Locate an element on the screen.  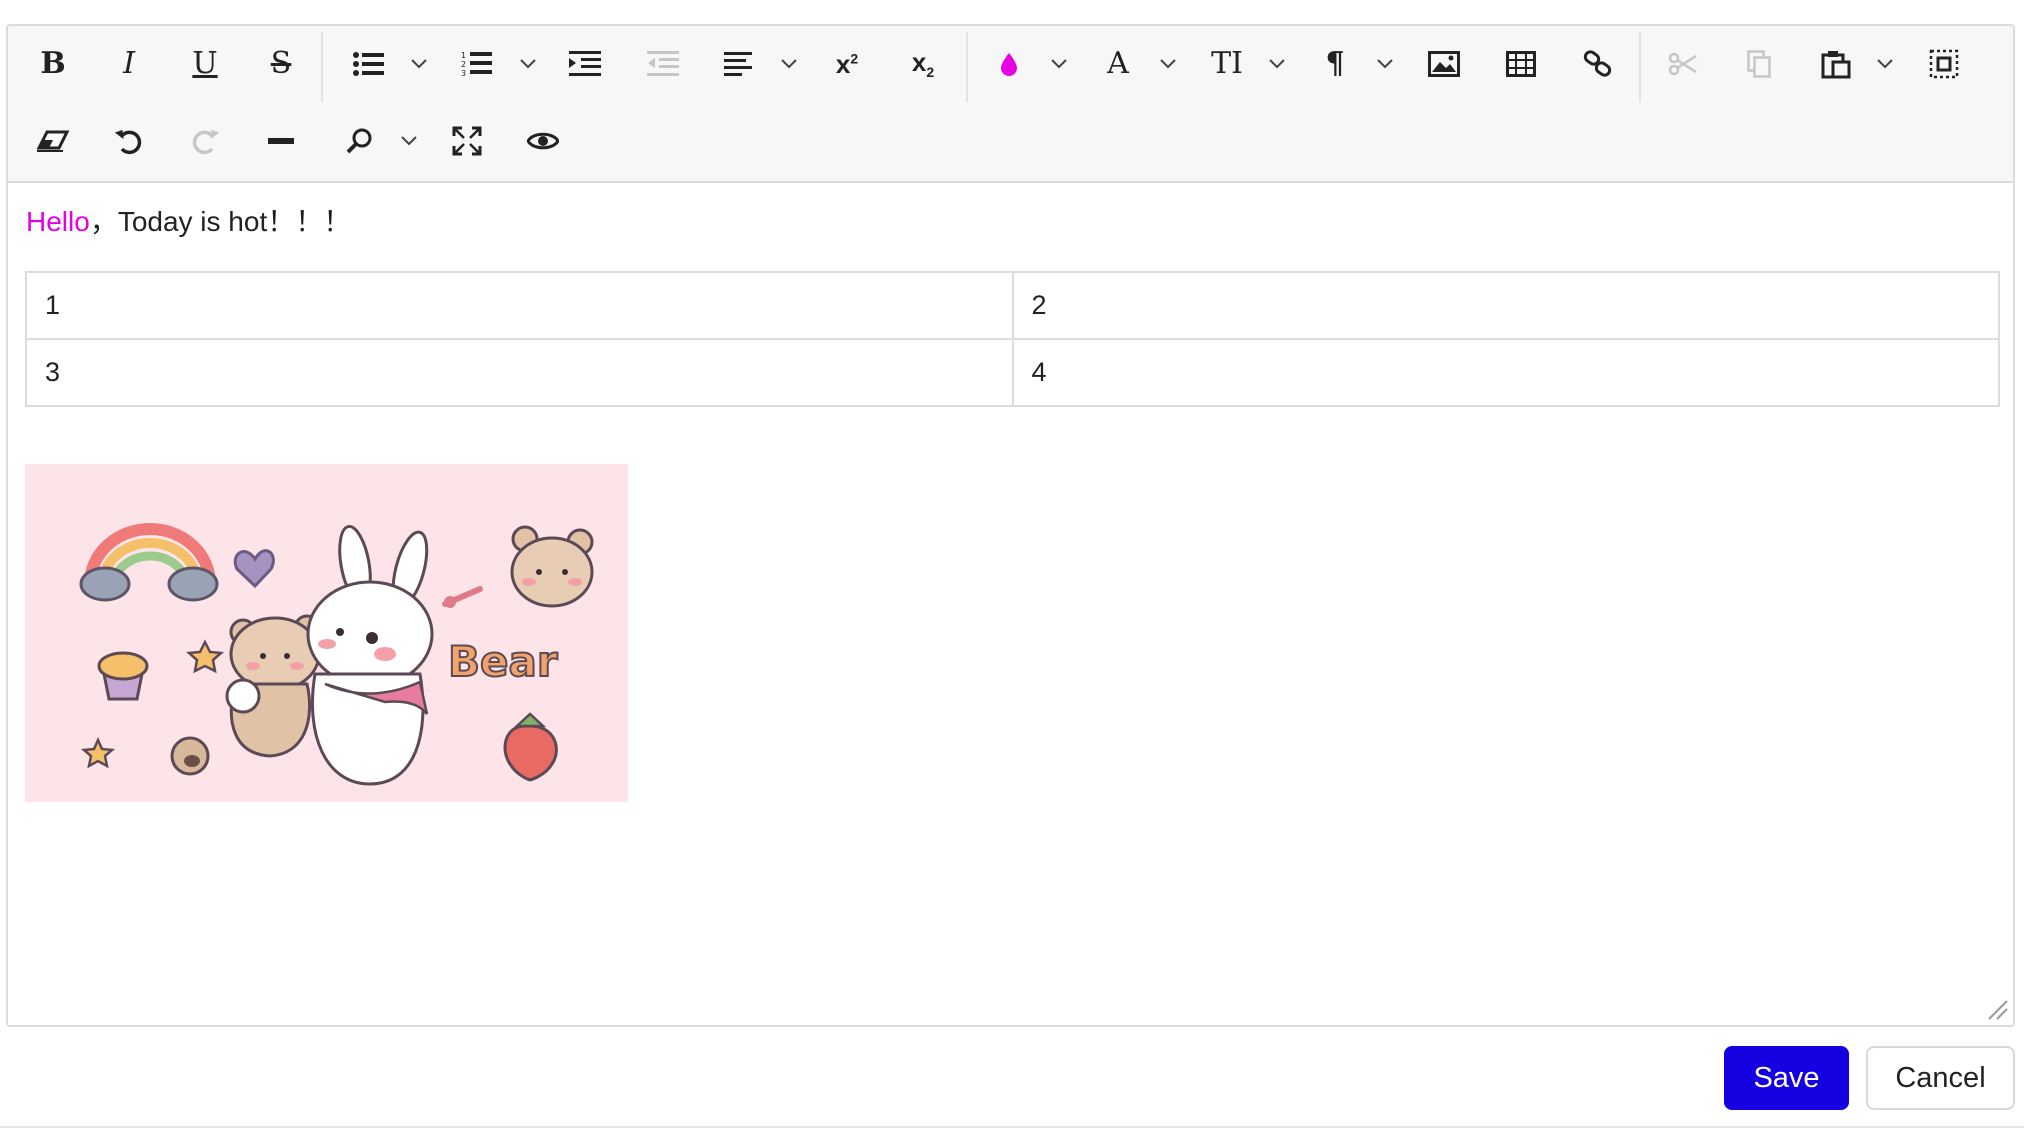
align-dropdown is located at coordinates (789, 64).